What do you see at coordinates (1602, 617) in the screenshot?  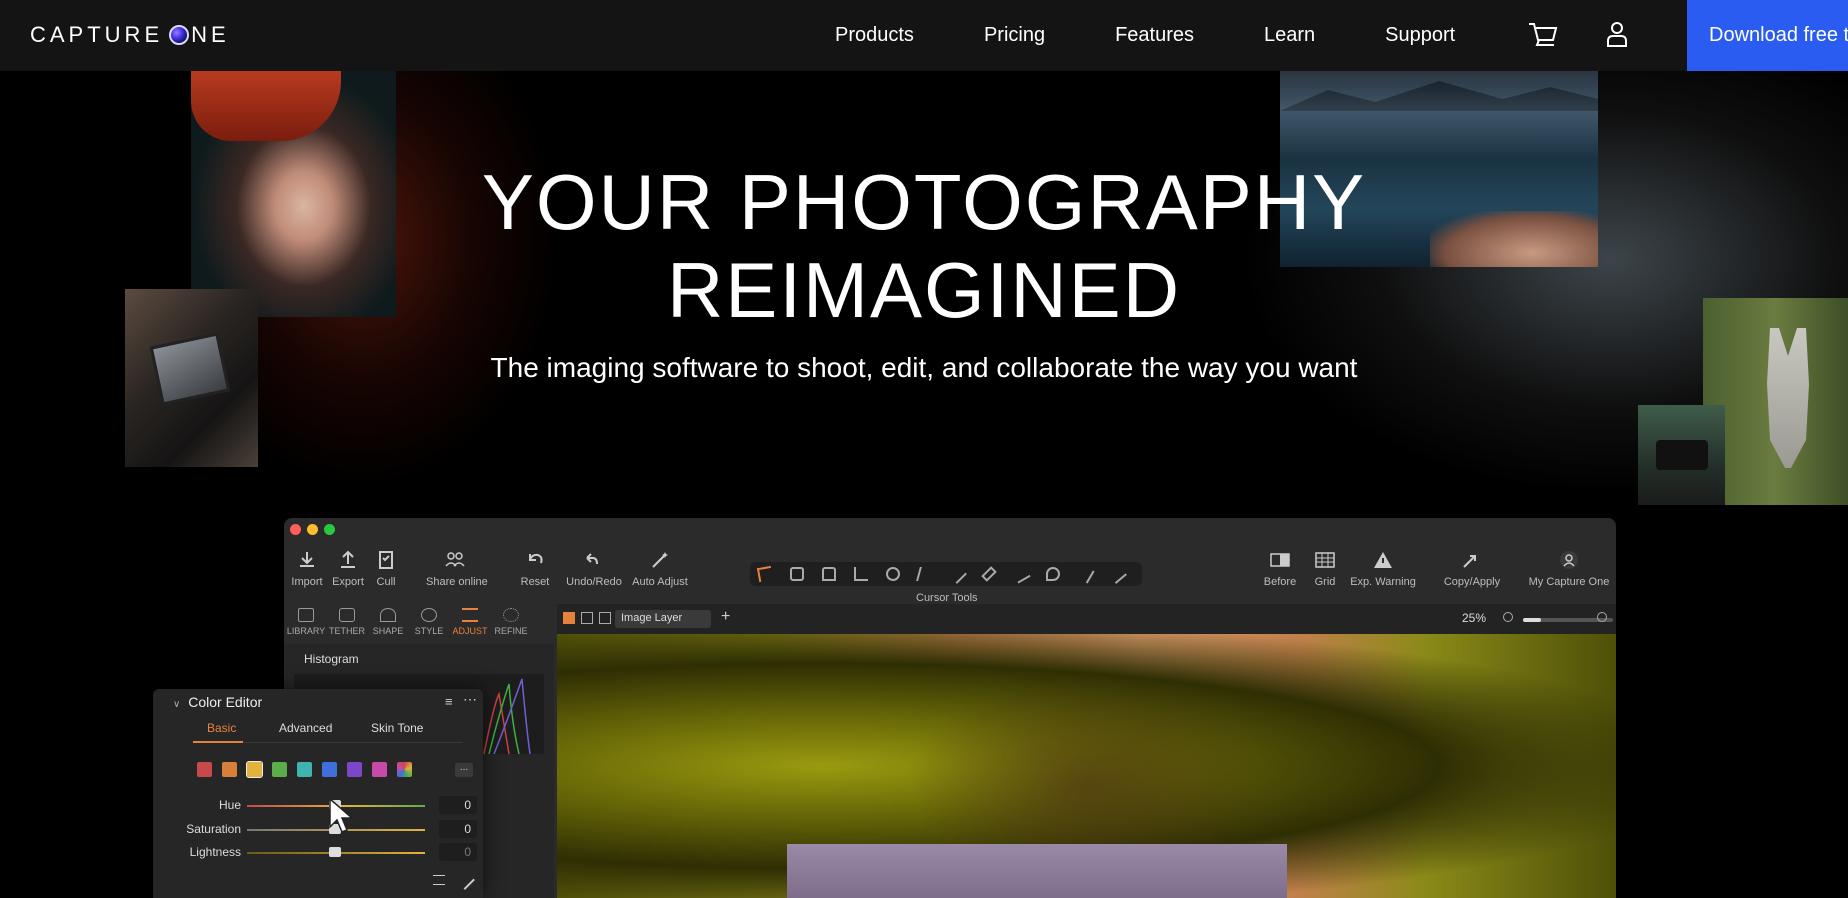 I see `zoom-in-icon` at bounding box center [1602, 617].